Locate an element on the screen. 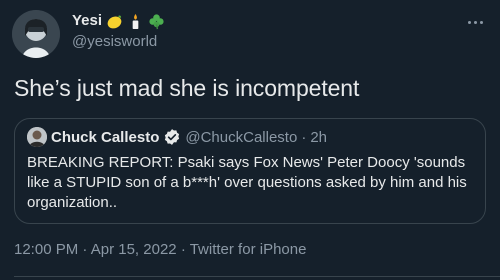 This screenshot has width=500, height=280. author-avatar is located at coordinates (36, 34).